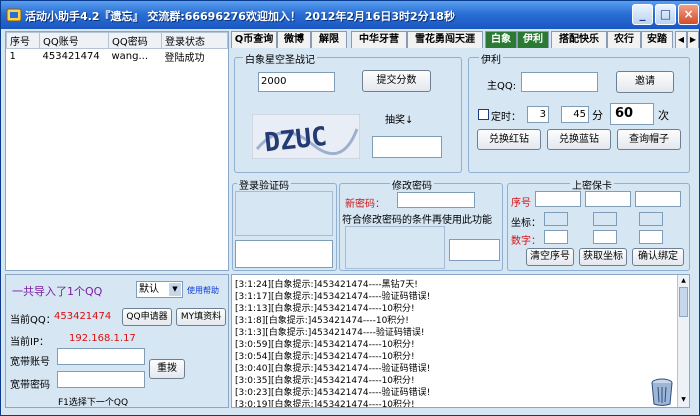  Describe the element at coordinates (101, 379) in the screenshot. I see `broadband-password-input` at that location.